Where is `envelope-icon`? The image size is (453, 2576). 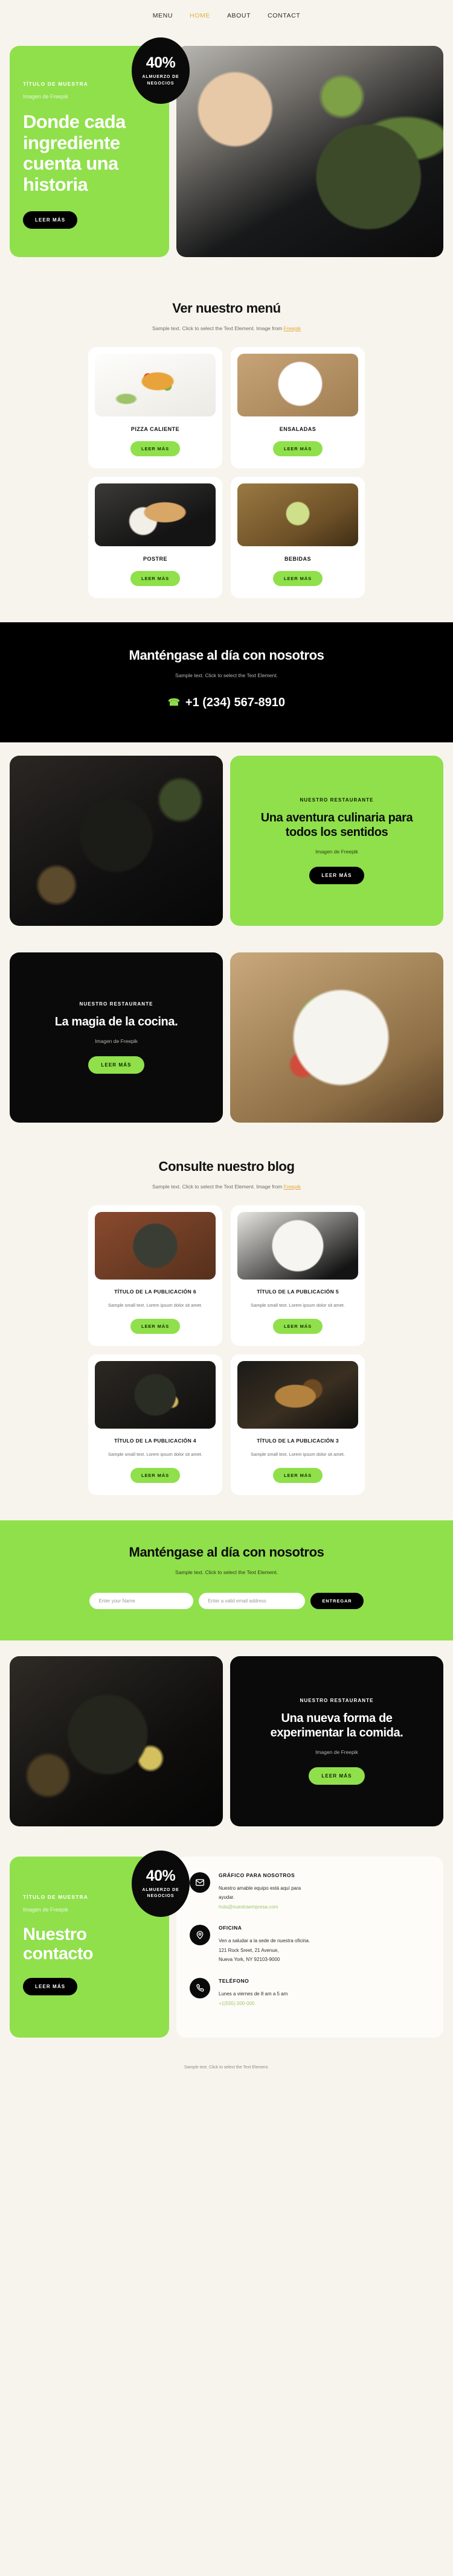 envelope-icon is located at coordinates (200, 1882).